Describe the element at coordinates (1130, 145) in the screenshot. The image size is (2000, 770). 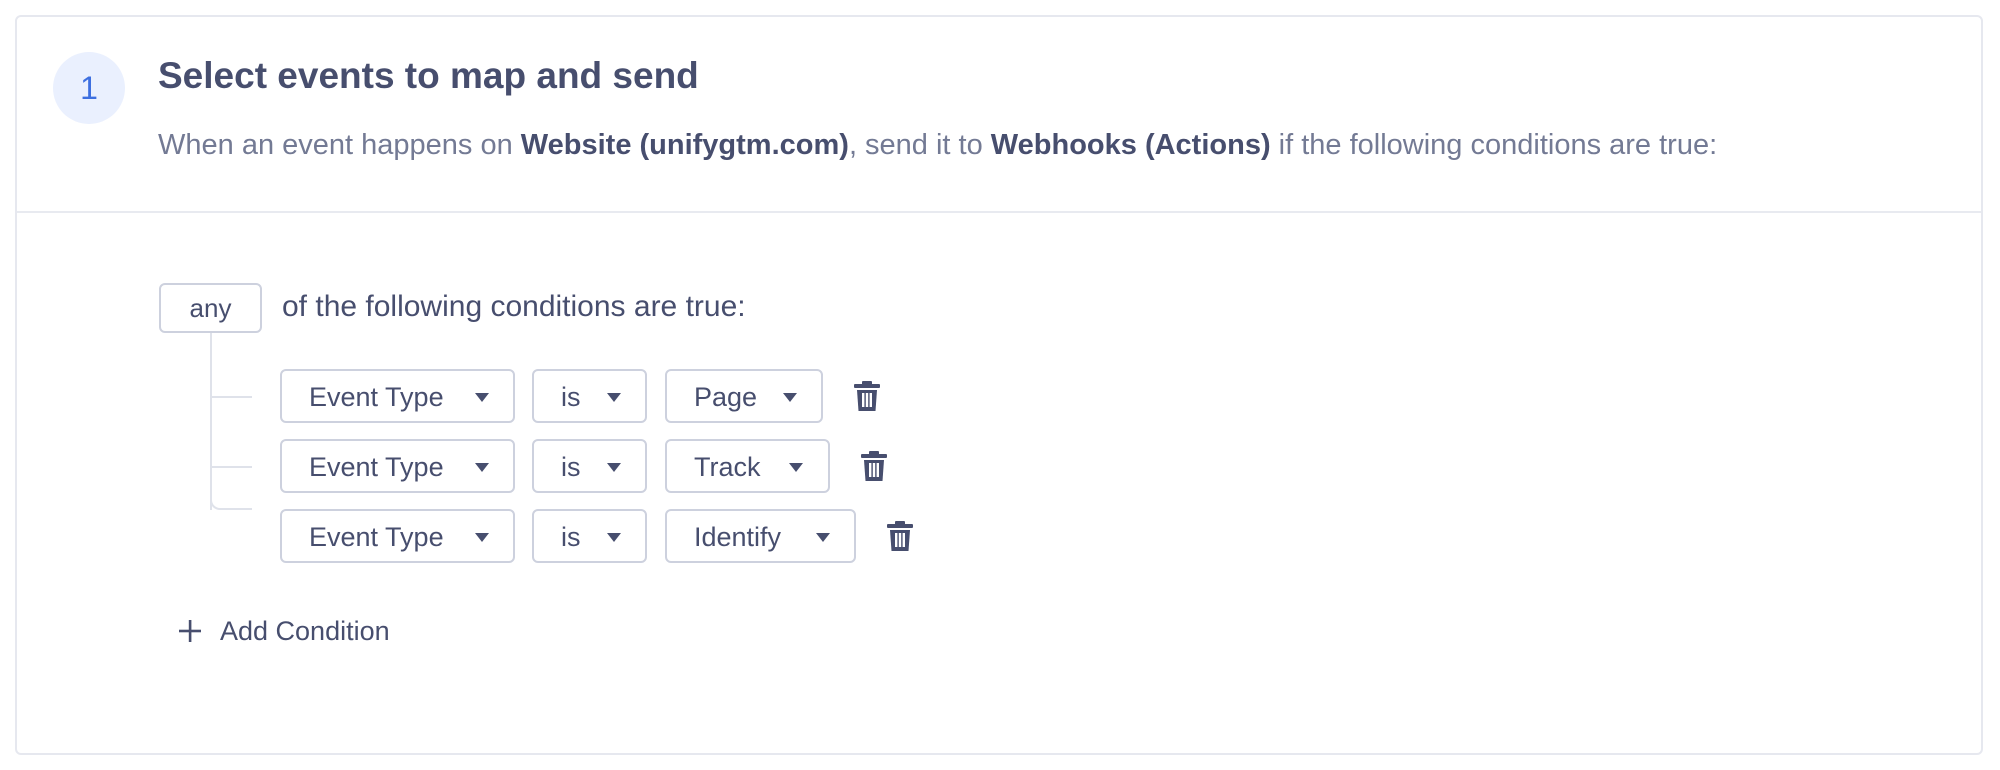
I see `destination-name: Webhooks (Actions)` at that location.